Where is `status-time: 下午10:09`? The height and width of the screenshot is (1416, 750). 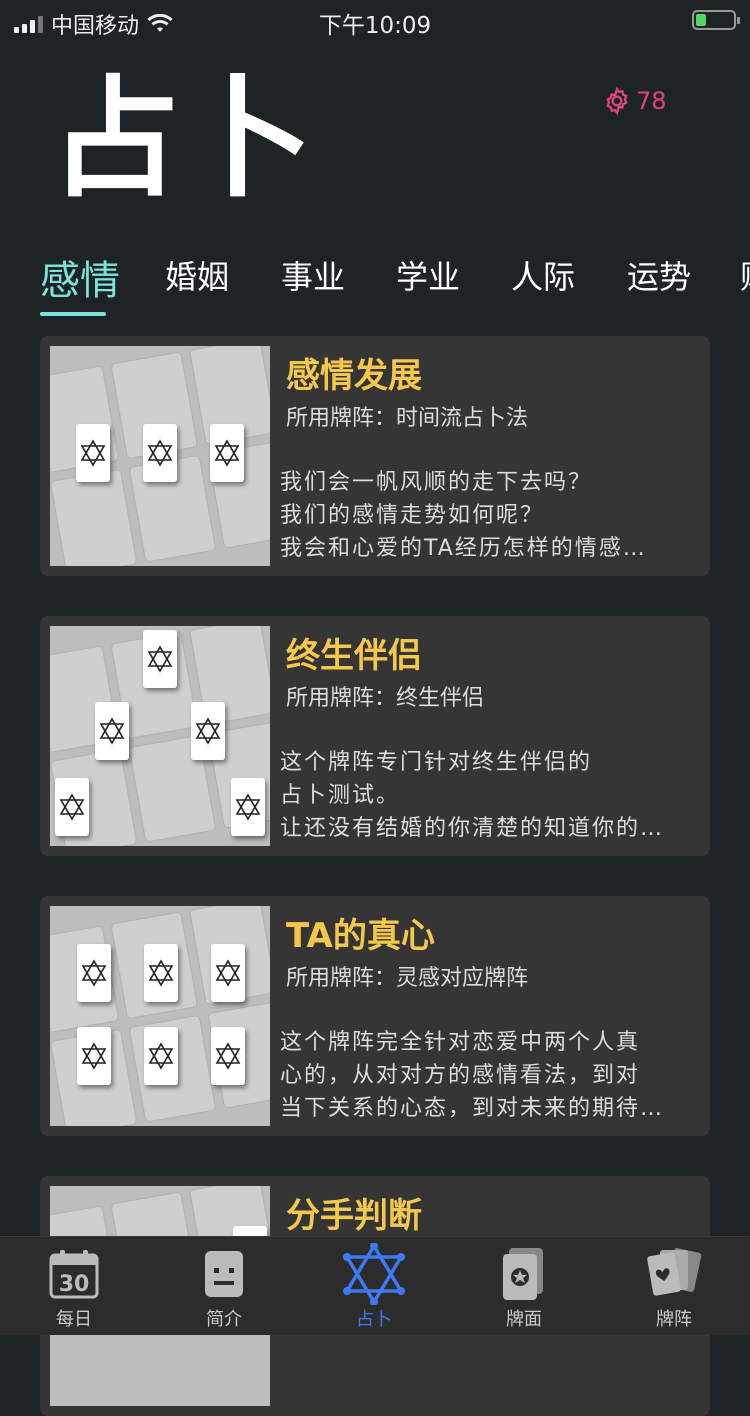 status-time: 下午10:09 is located at coordinates (375, 26).